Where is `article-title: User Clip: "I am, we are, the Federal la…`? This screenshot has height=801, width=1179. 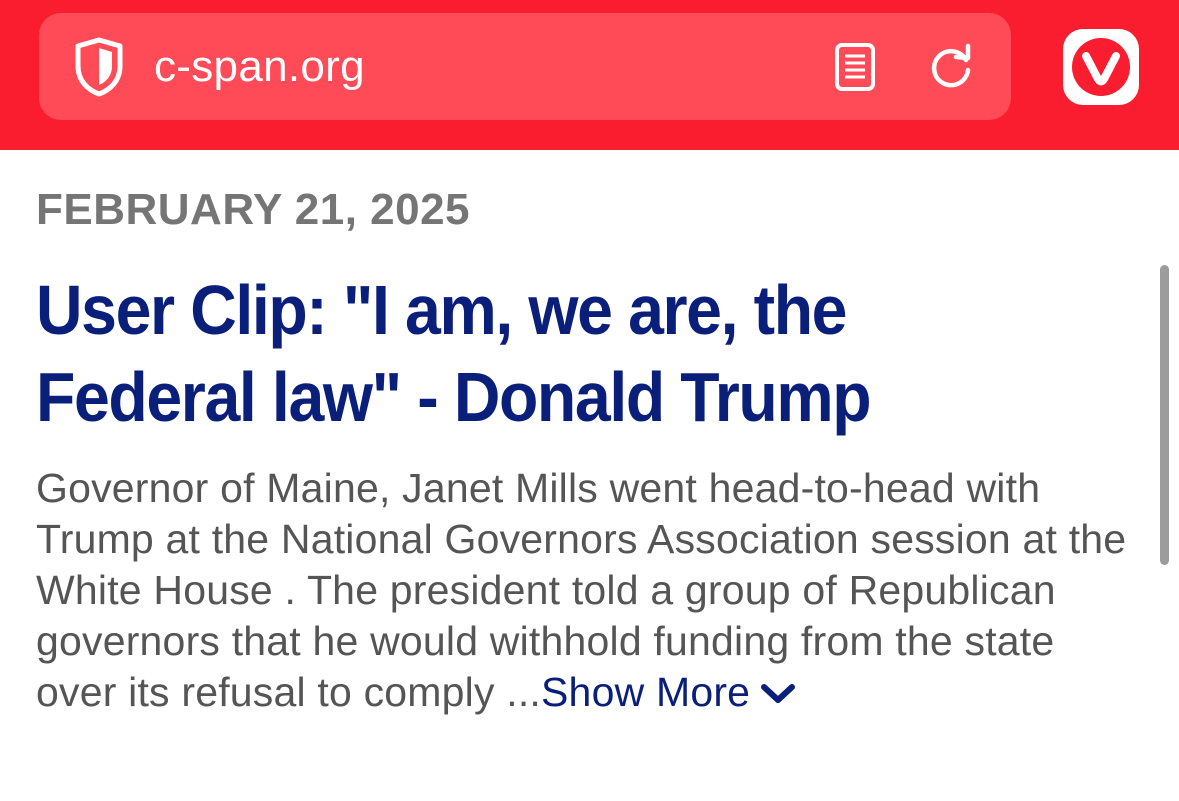
article-title: User Clip: "I am, we are, the Federal la… is located at coordinates (454, 353).